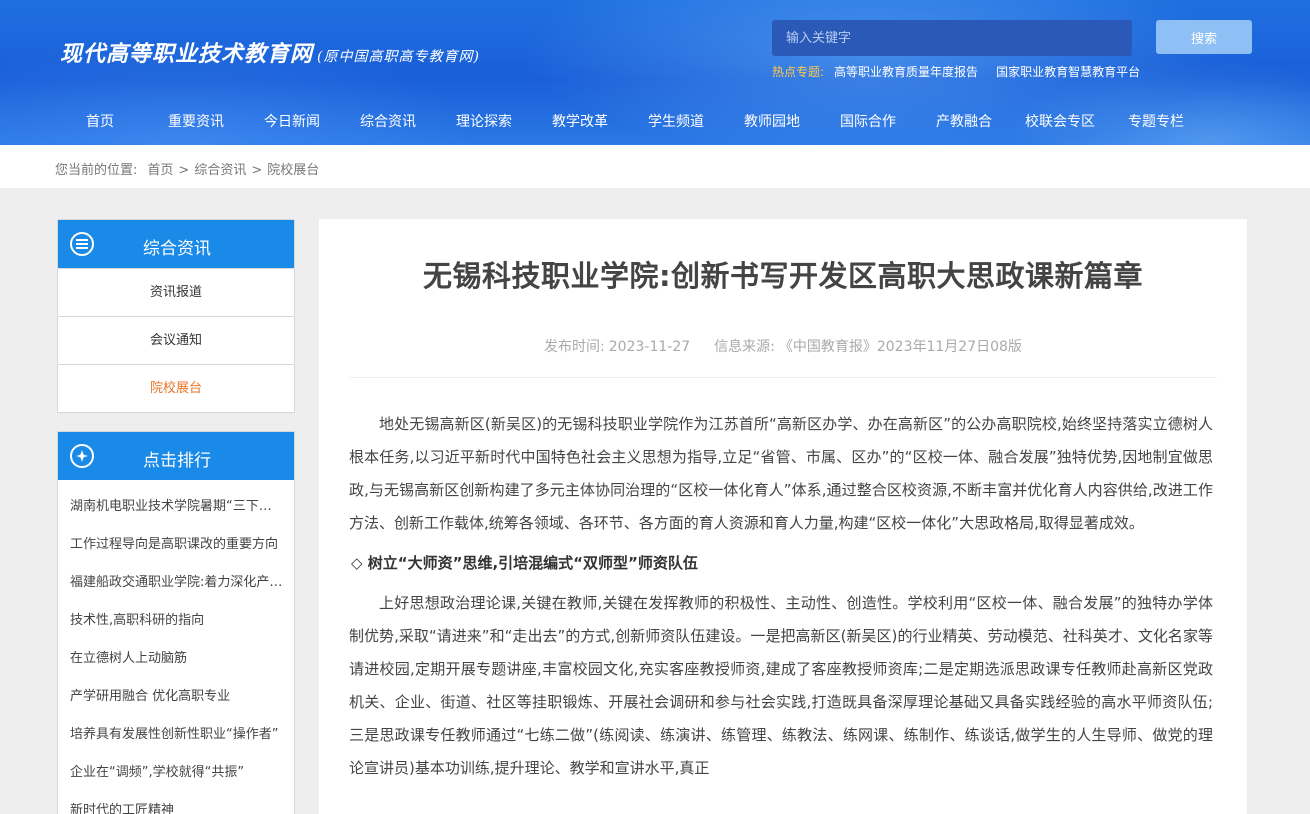  I want to click on search-button: 搜索, so click(1204, 37).